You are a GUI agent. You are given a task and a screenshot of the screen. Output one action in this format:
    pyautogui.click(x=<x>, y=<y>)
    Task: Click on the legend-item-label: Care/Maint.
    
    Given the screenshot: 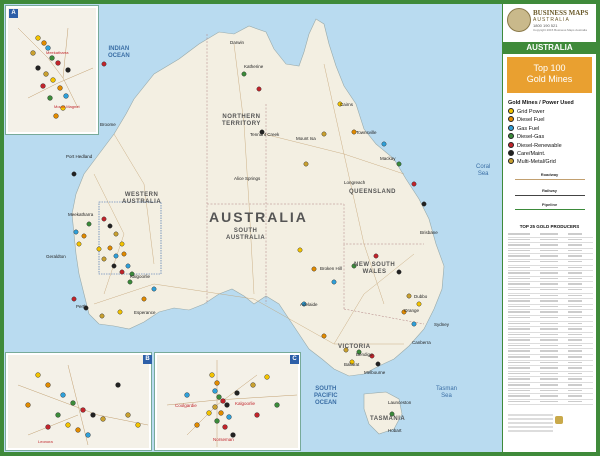 What is the action you would take?
    pyautogui.click(x=531, y=154)
    